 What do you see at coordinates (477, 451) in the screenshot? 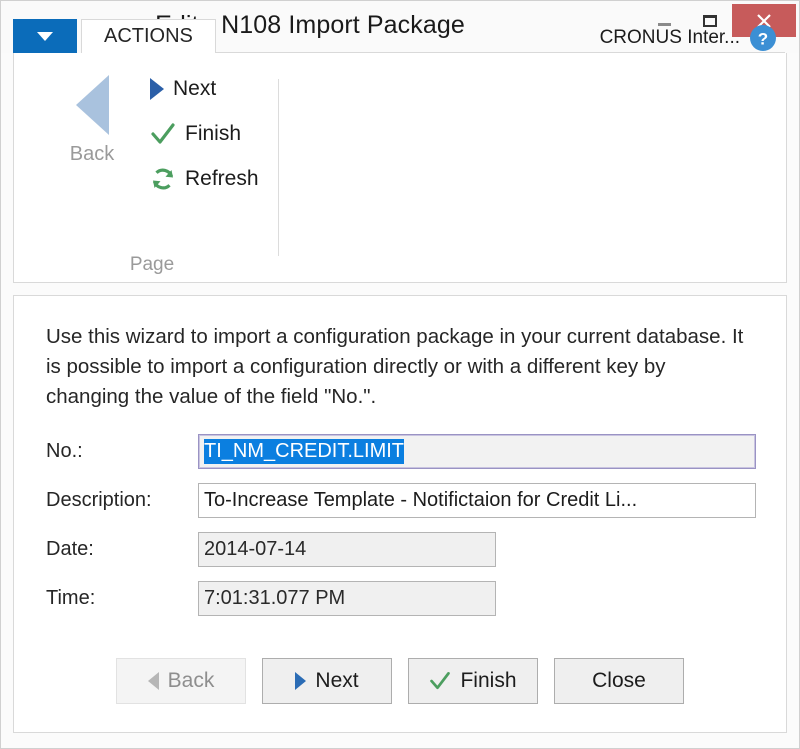
I see `no-input: TI_NM_CREDIT.LIMIT` at bounding box center [477, 451].